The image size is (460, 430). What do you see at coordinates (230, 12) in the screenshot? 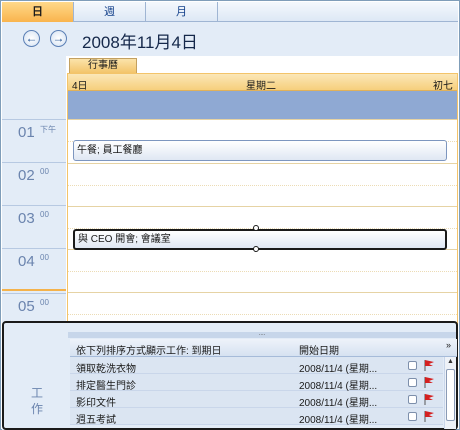
I see `view-tabs: 日 週 月` at bounding box center [230, 12].